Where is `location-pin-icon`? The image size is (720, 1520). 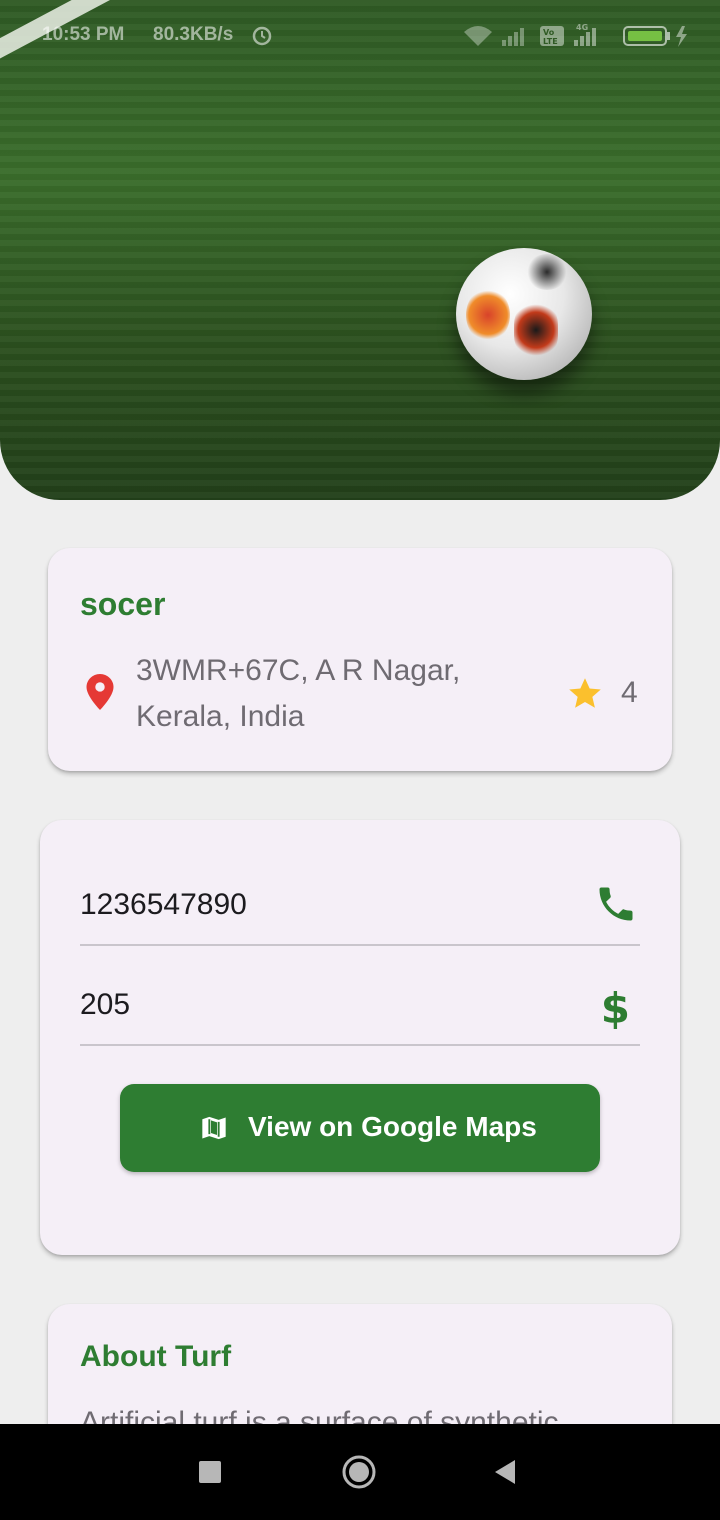
location-pin-icon is located at coordinates (100, 692).